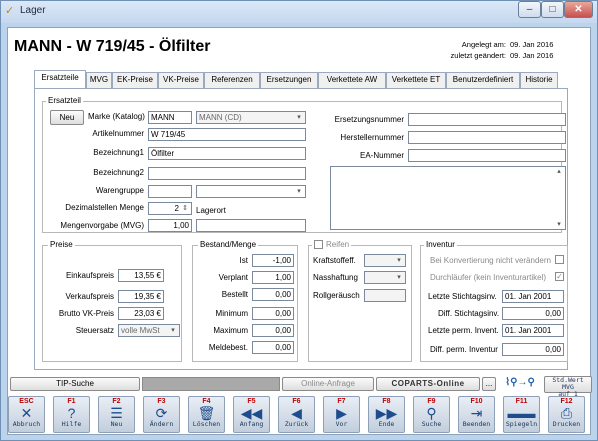 The width and height of the screenshot is (598, 441). Describe the element at coordinates (243, 260) in the screenshot. I see `ist-label: Ist` at that location.